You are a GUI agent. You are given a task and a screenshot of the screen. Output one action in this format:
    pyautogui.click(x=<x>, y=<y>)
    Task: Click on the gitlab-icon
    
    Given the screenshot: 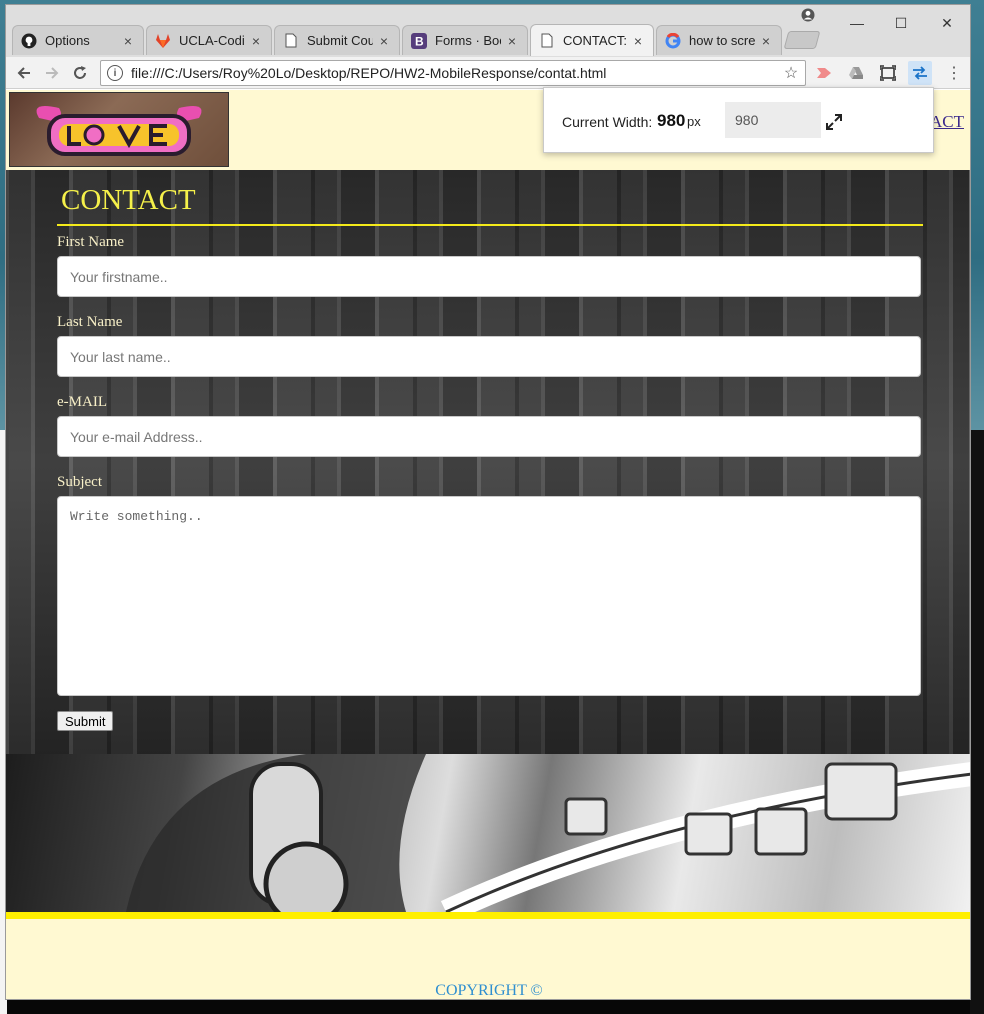 What is the action you would take?
    pyautogui.click(x=163, y=41)
    